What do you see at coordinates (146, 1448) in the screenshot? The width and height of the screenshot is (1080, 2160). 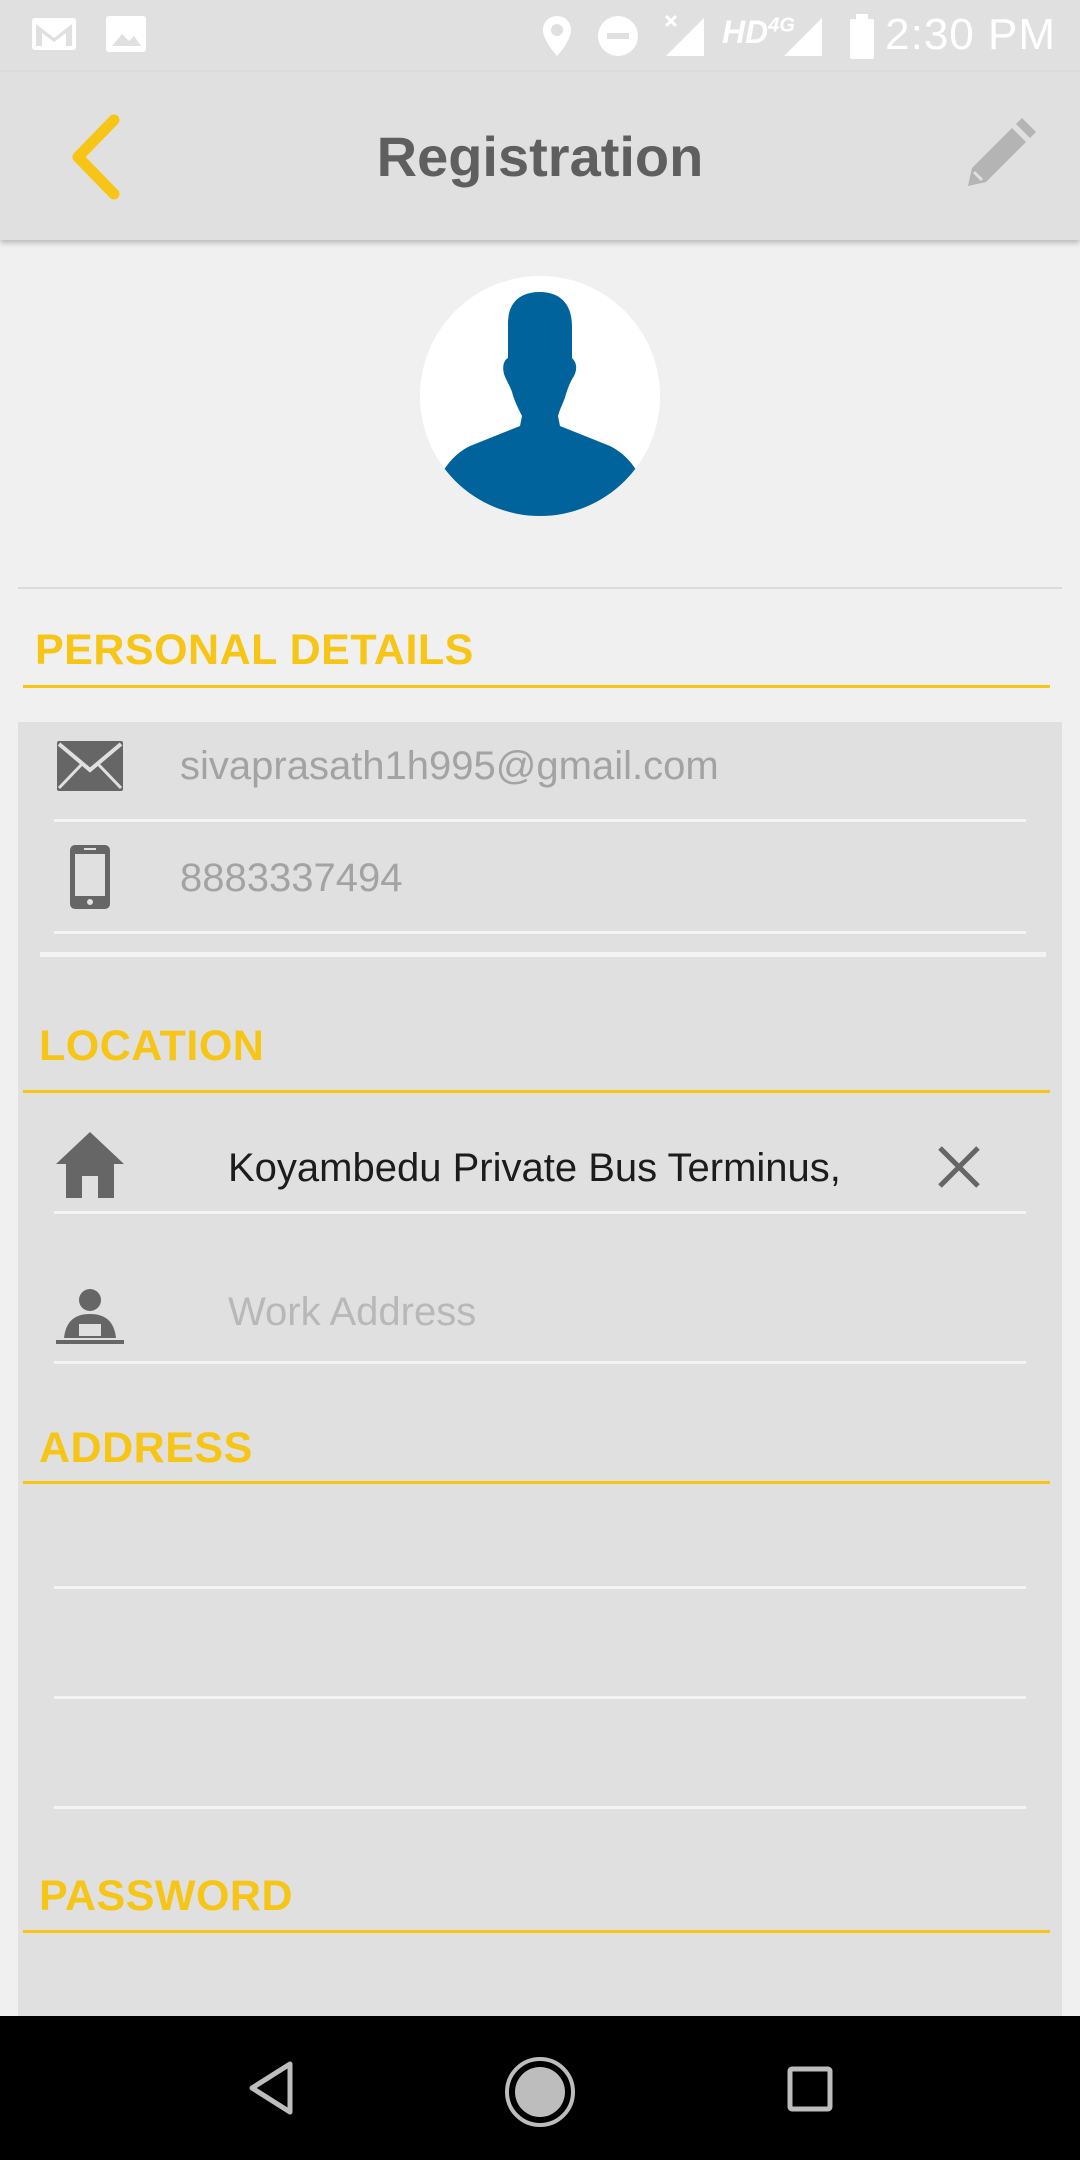 I see `address-heading: ADDRESS` at bounding box center [146, 1448].